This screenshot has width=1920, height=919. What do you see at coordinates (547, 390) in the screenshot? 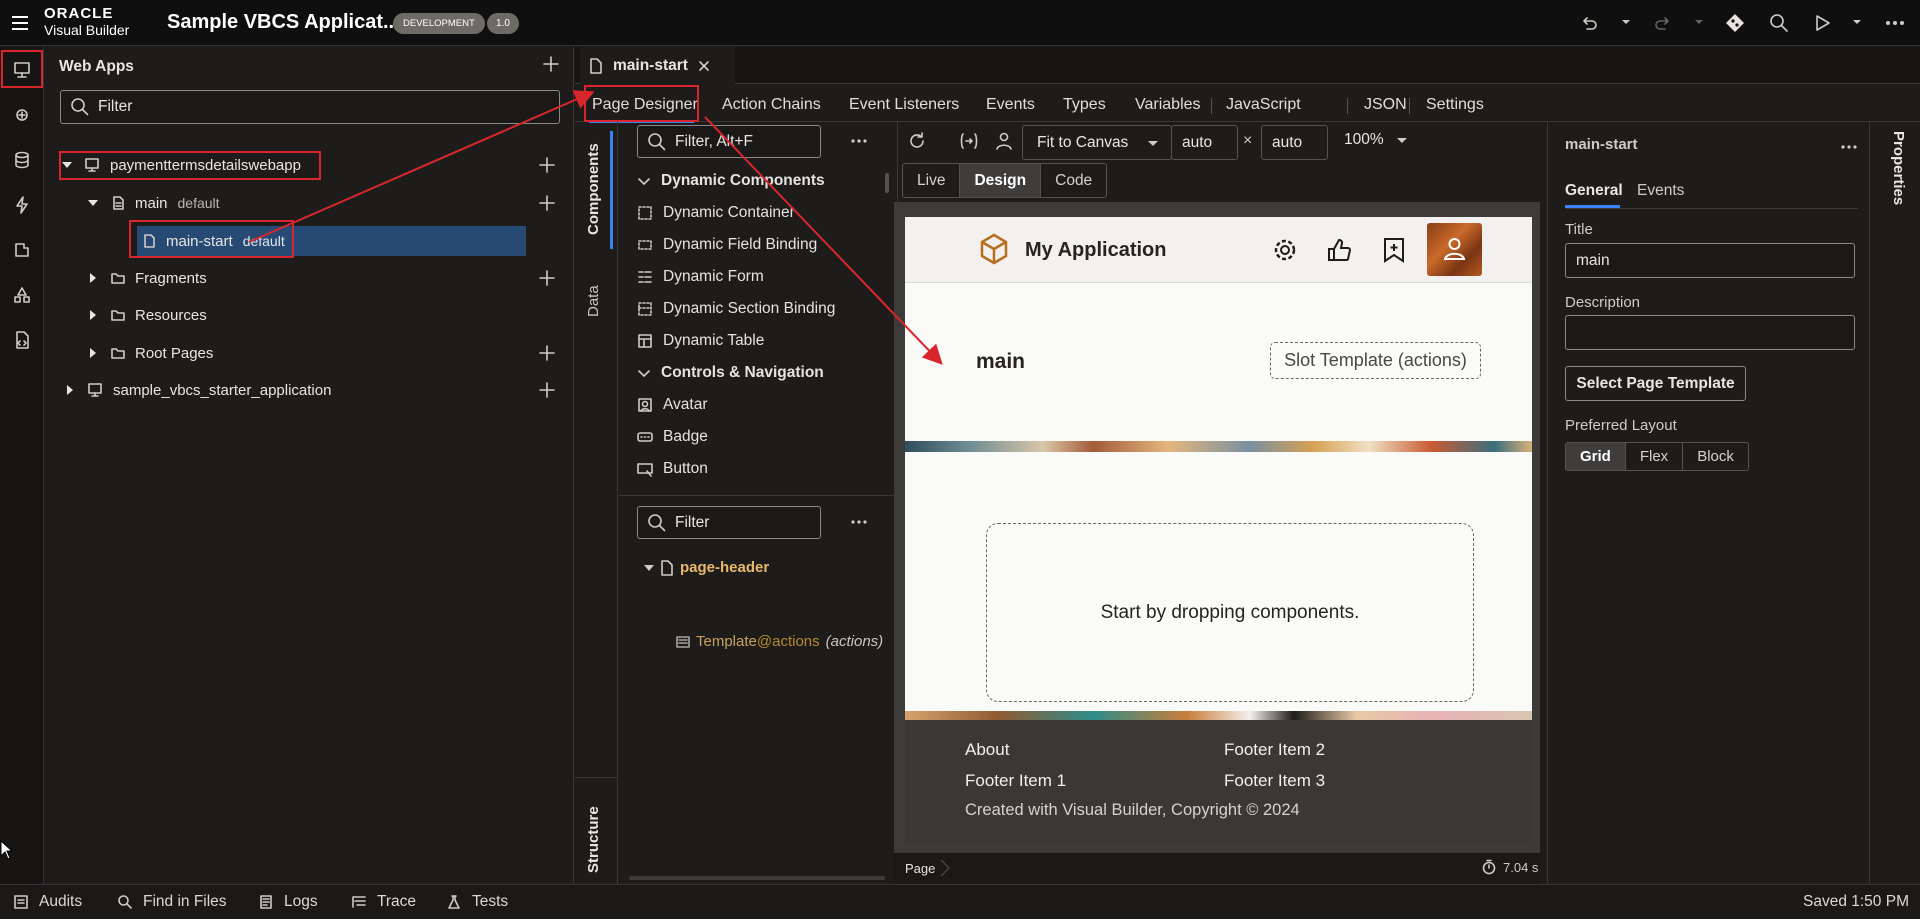
I see `add-to-sample-app-icon` at bounding box center [547, 390].